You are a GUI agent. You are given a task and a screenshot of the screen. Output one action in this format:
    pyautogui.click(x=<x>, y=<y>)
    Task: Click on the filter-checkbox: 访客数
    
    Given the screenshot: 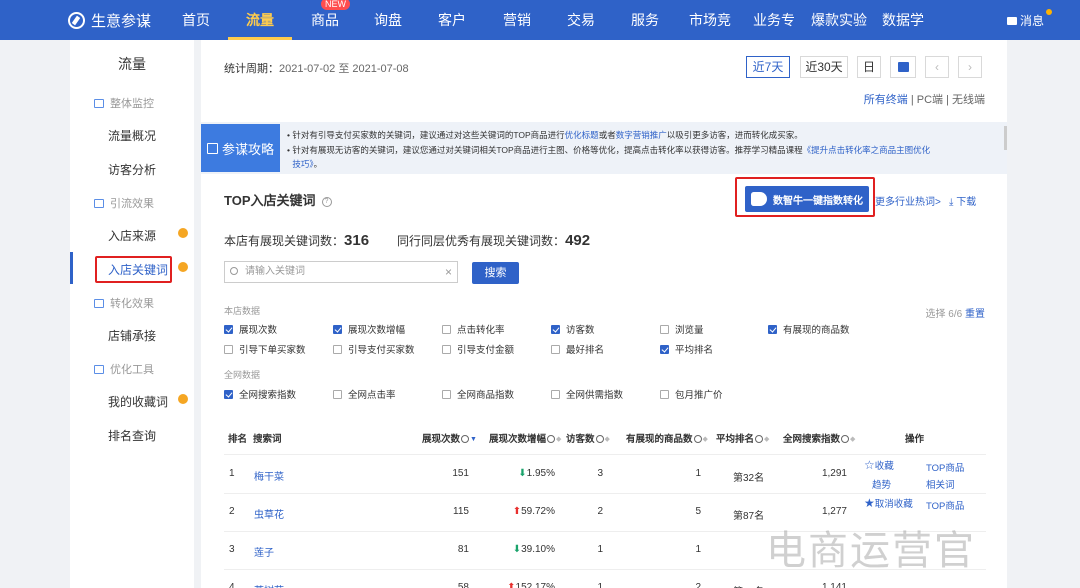 What is the action you would take?
    pyautogui.click(x=573, y=329)
    